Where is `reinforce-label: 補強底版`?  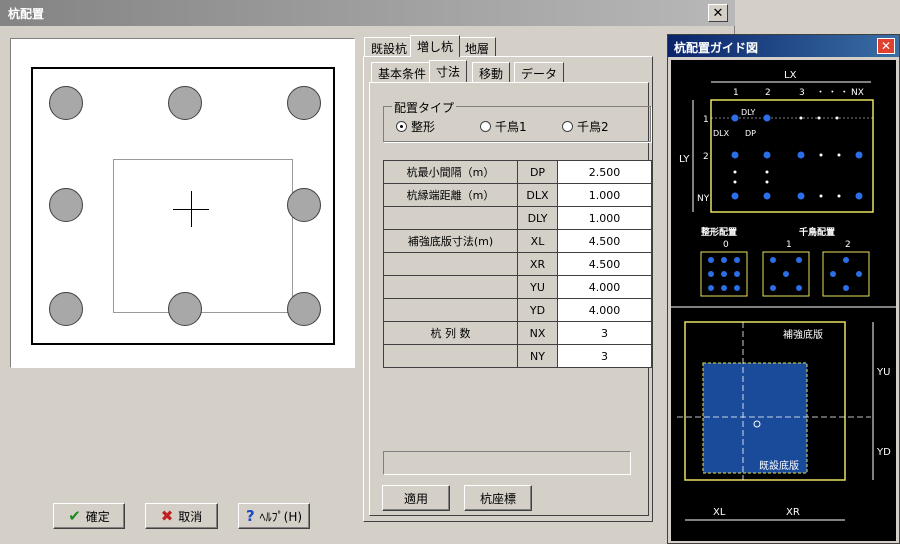 reinforce-label: 補強底版 is located at coordinates (803, 334).